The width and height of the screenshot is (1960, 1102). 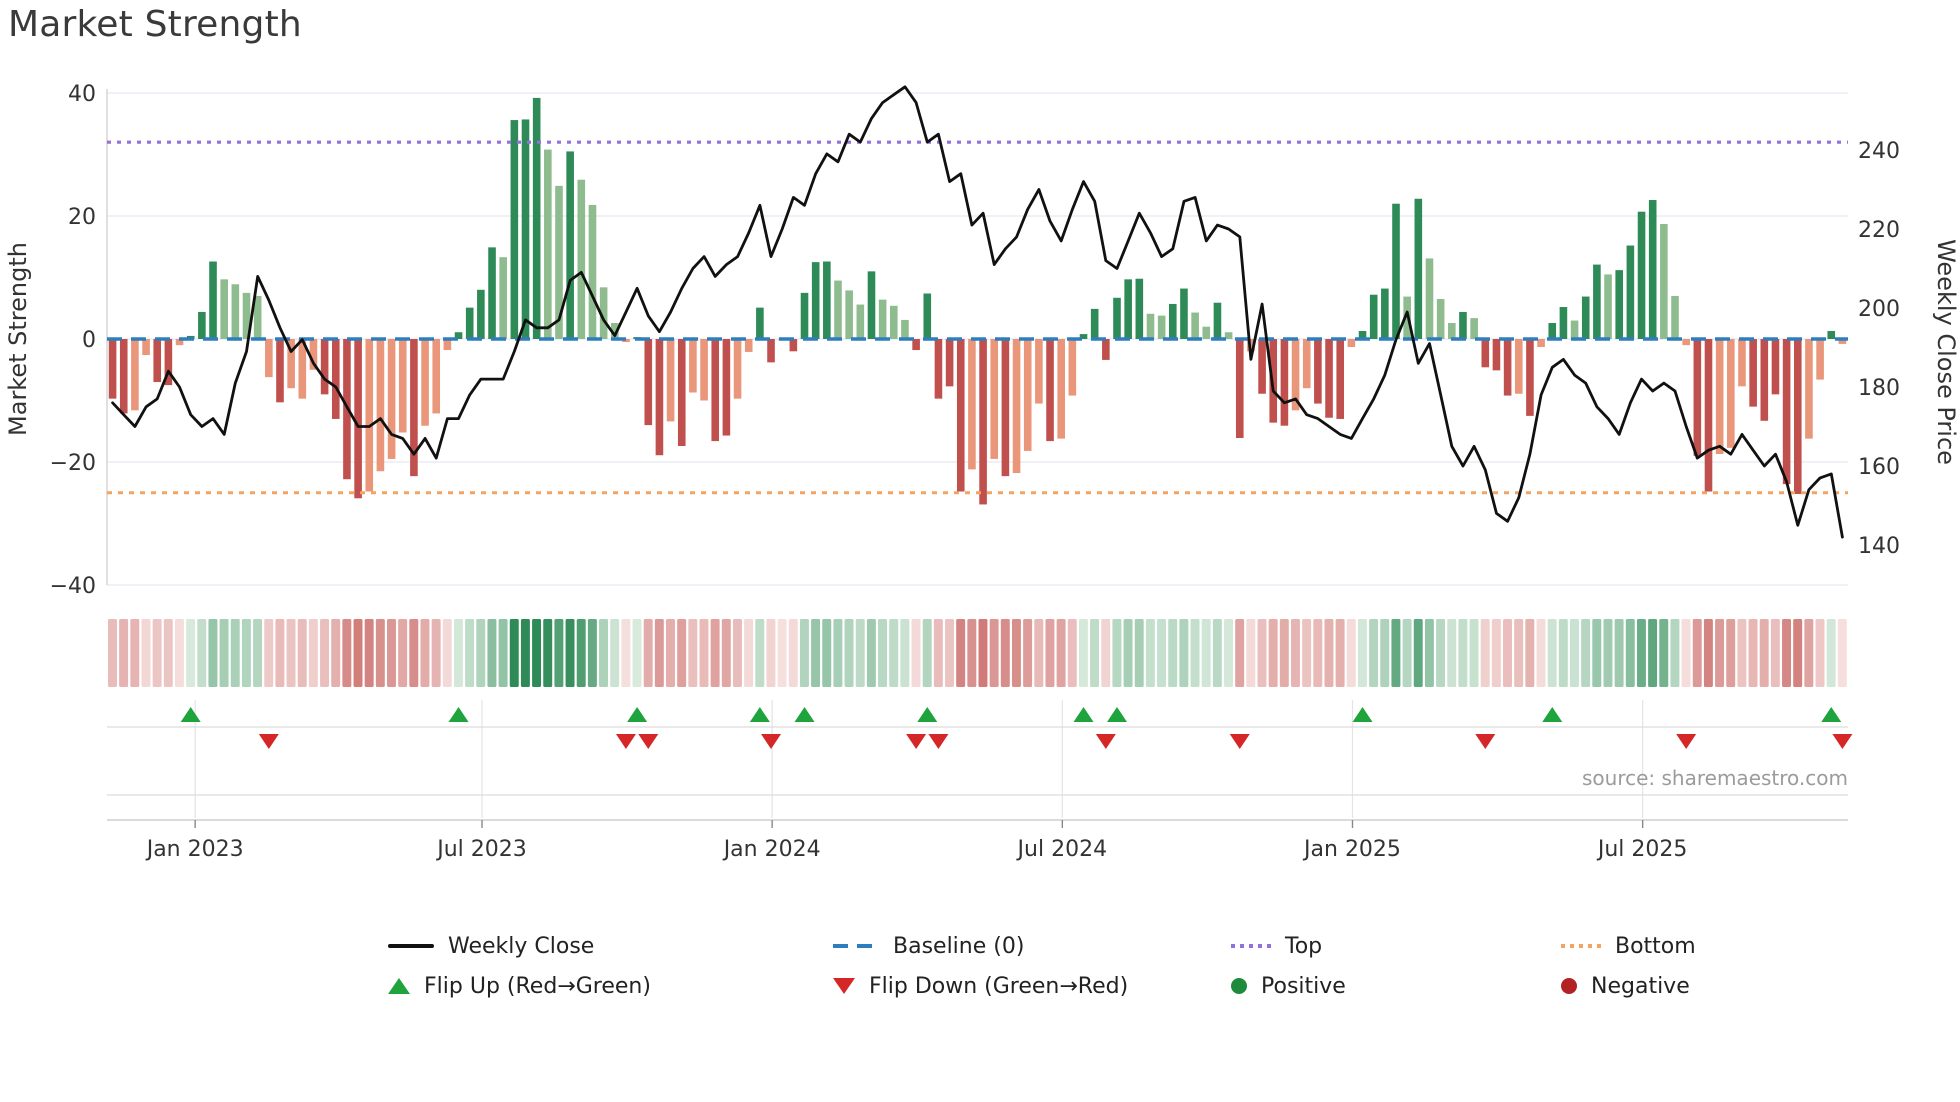 What do you see at coordinates (1396, 986) in the screenshot?
I see `legend-item-positive: Positive` at bounding box center [1396, 986].